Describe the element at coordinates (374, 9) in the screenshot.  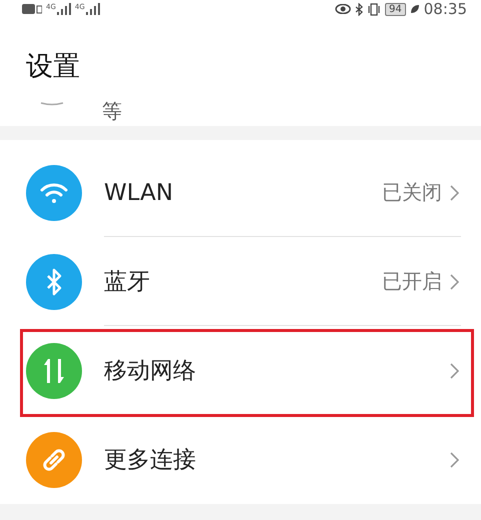
I see `vibrate-icon` at that location.